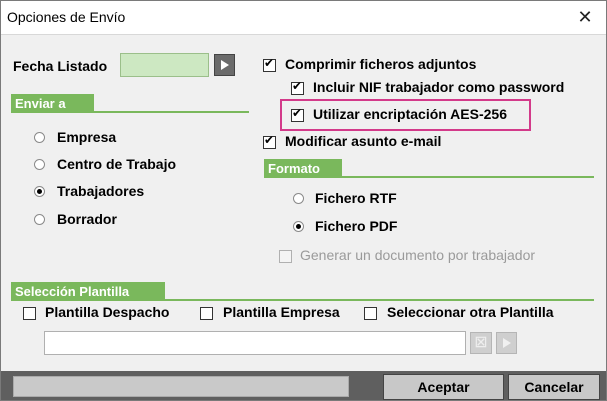 Image resolution: width=607 pixels, height=401 pixels. What do you see at coordinates (39, 191) in the screenshot?
I see `radio-trabajadores` at bounding box center [39, 191].